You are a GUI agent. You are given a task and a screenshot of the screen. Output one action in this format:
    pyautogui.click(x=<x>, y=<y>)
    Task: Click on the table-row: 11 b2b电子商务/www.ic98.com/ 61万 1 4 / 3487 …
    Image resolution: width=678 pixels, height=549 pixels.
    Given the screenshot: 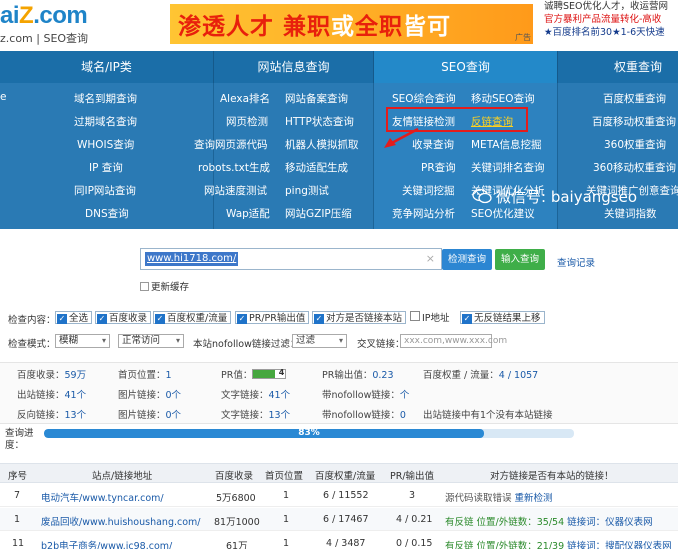 What is the action you would take?
    pyautogui.click(x=339, y=540)
    